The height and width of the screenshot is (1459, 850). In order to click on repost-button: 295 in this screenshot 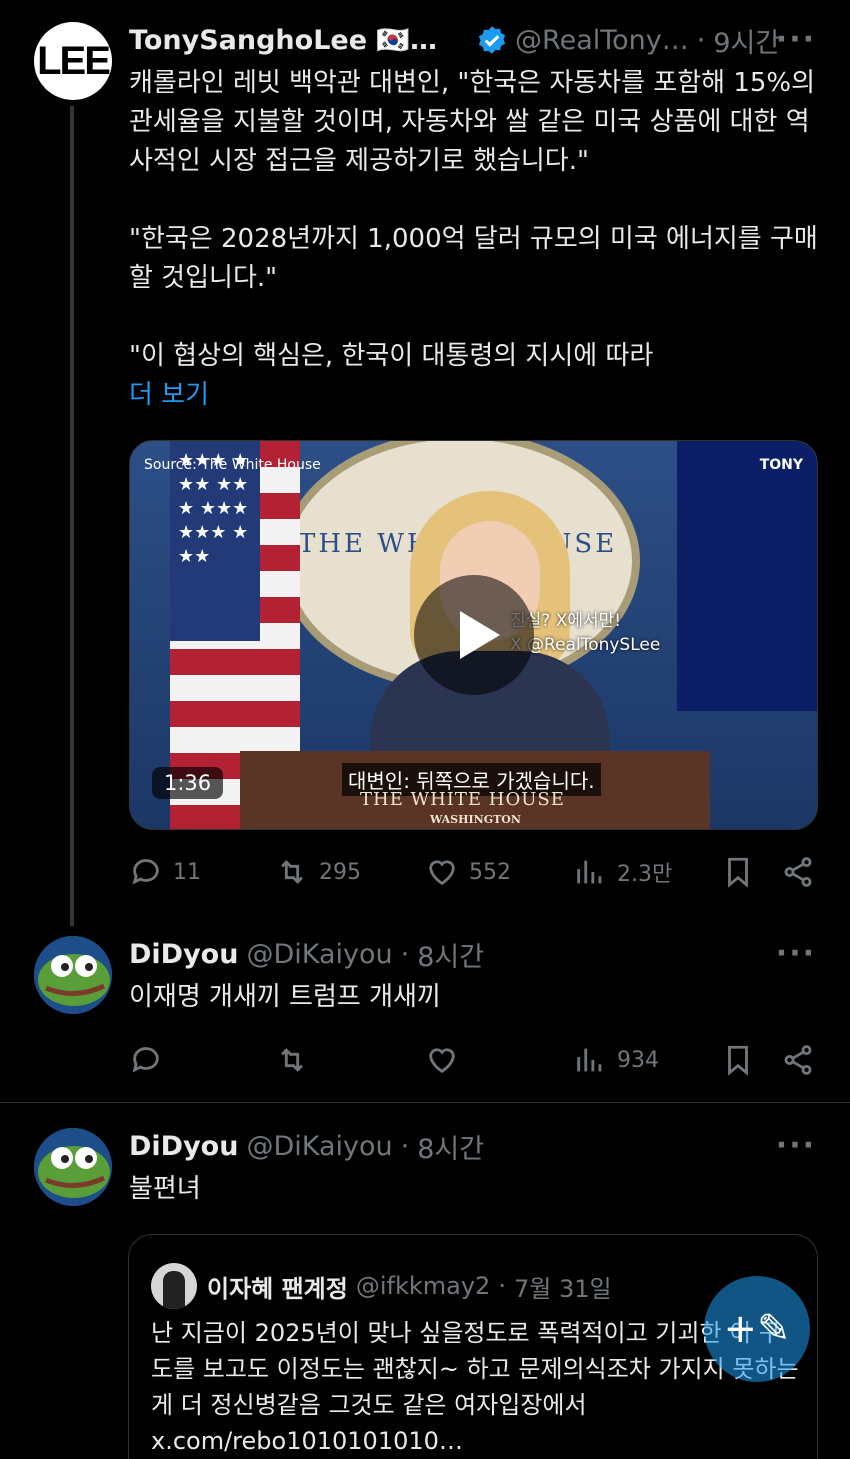, I will do `click(318, 872)`.